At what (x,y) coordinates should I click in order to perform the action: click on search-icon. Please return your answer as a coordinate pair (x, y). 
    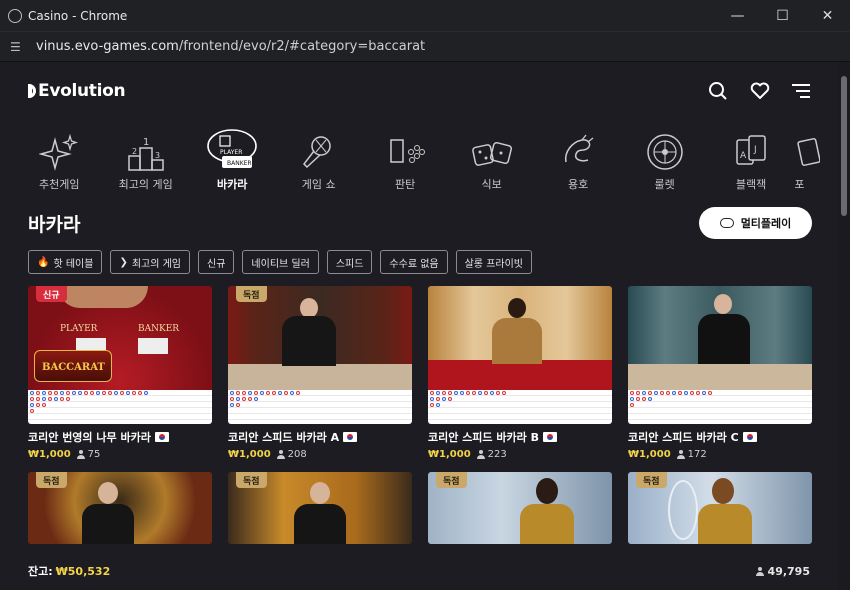
    Looking at the image, I should click on (718, 91).